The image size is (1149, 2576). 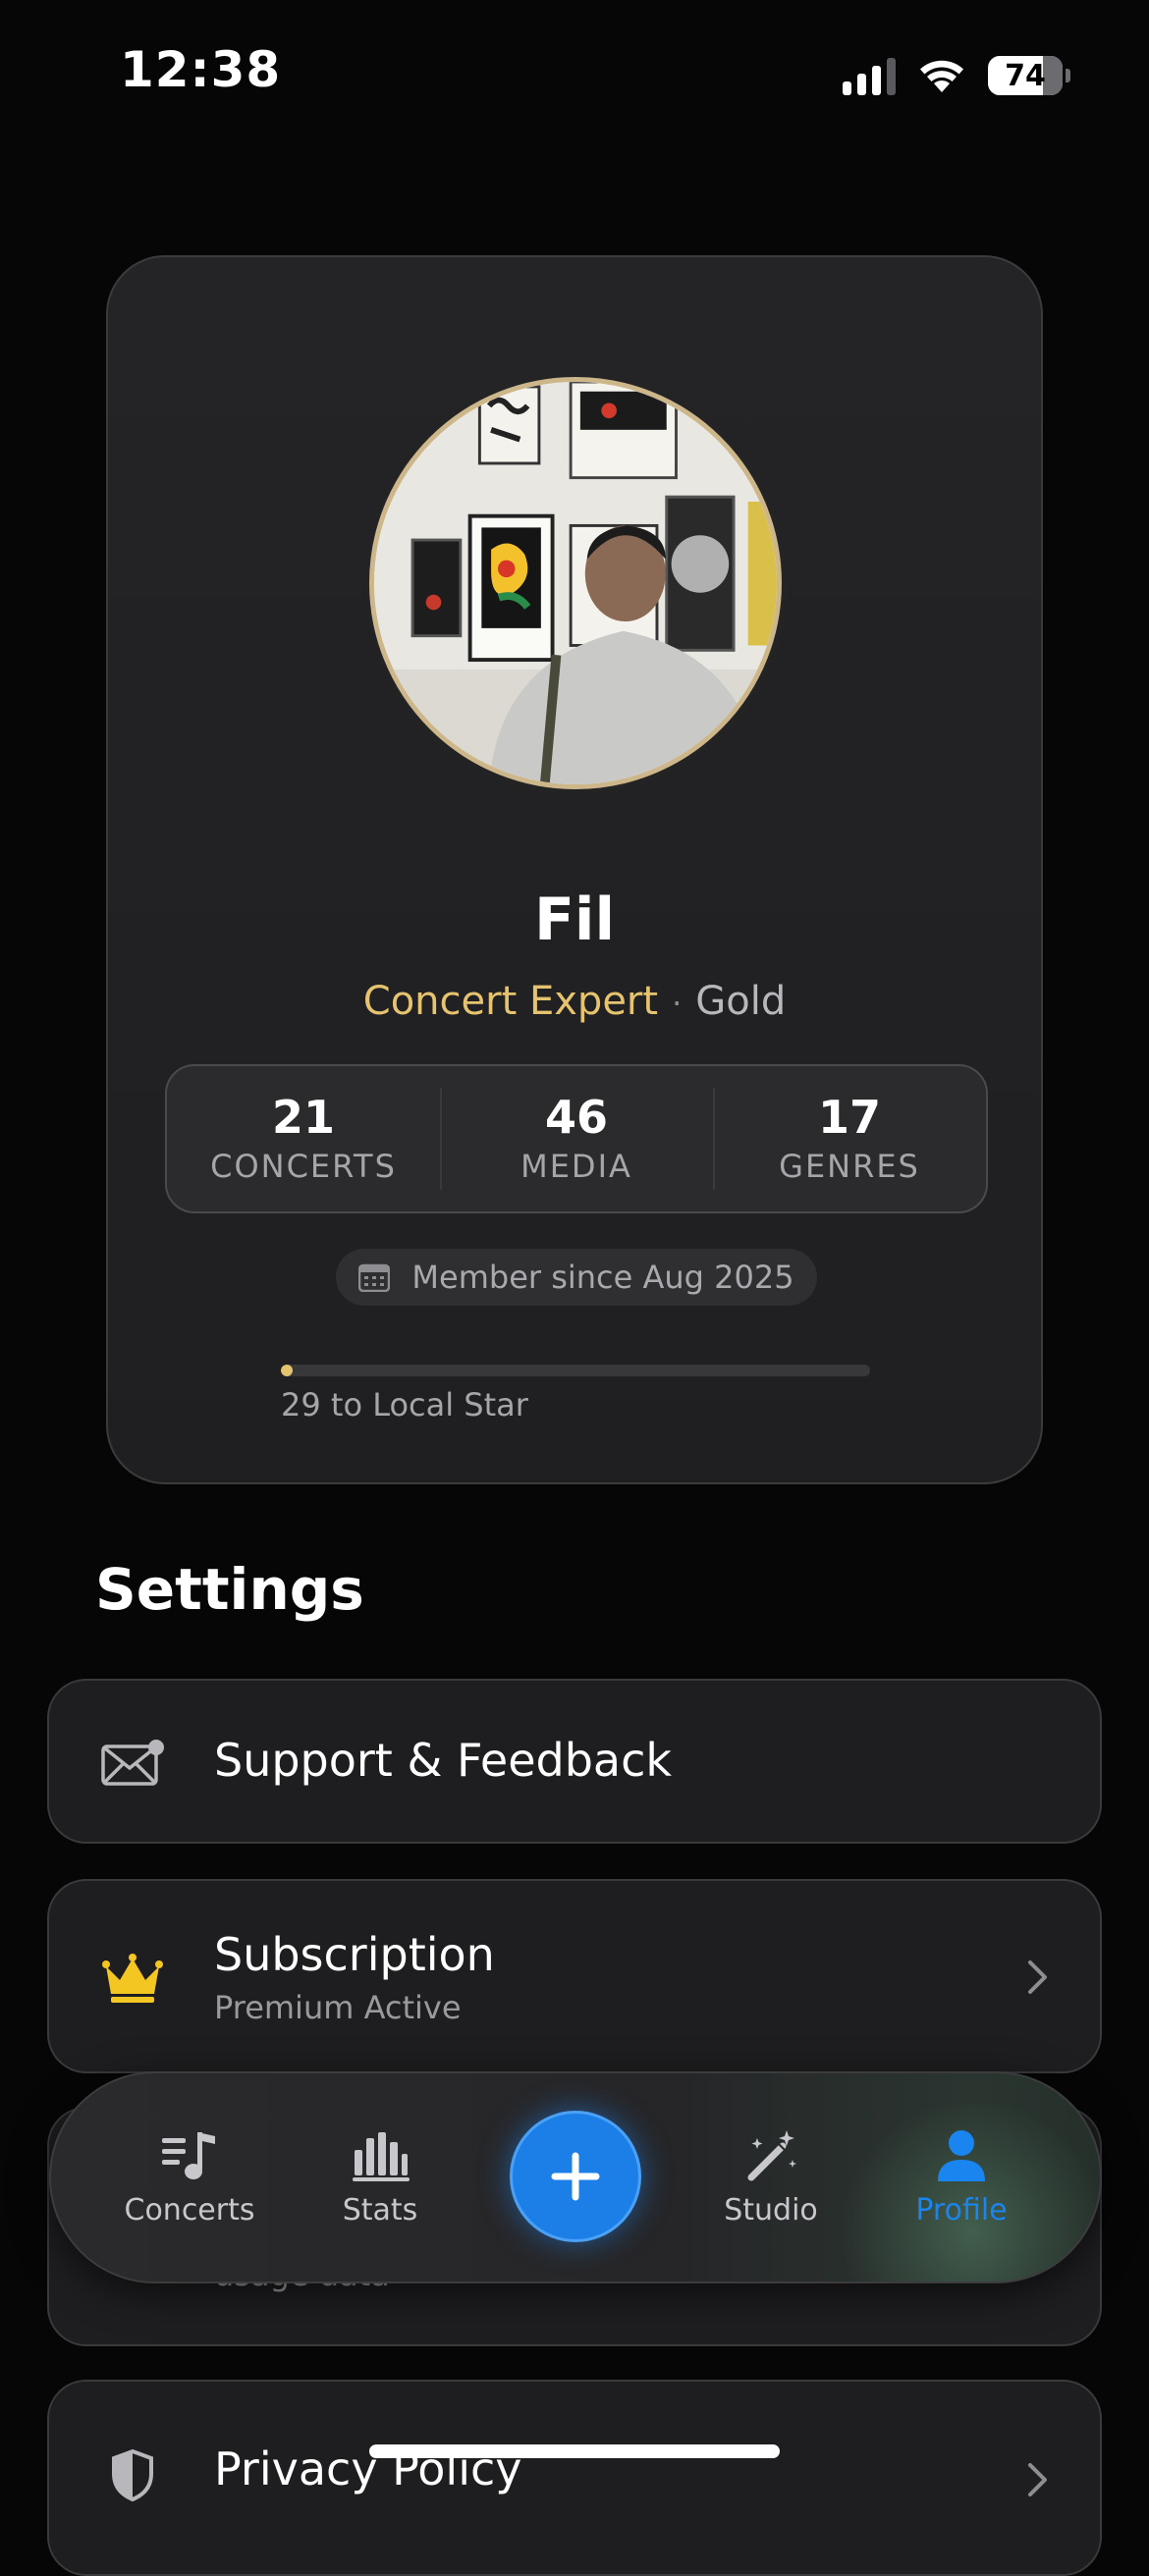 What do you see at coordinates (961, 2209) in the screenshot?
I see `tab-label: Profile` at bounding box center [961, 2209].